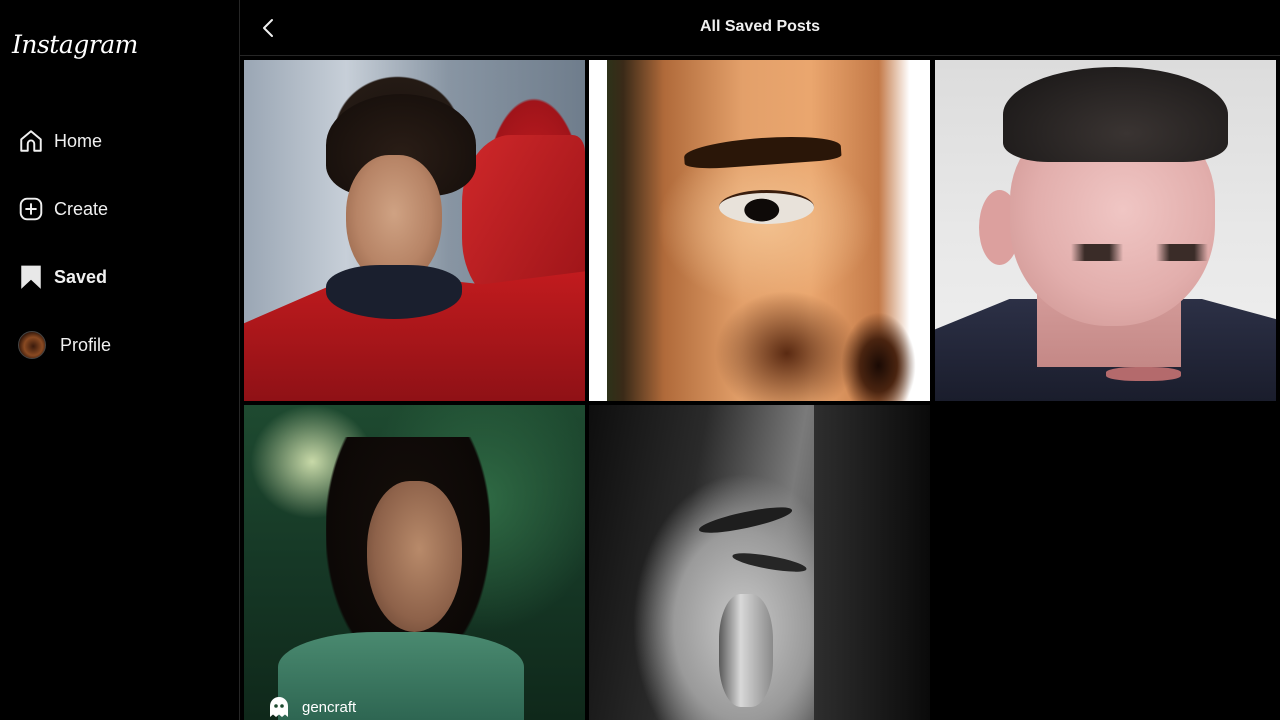 This screenshot has height=720, width=1280. I want to click on sidebar-item-label: Create, so click(81, 208).